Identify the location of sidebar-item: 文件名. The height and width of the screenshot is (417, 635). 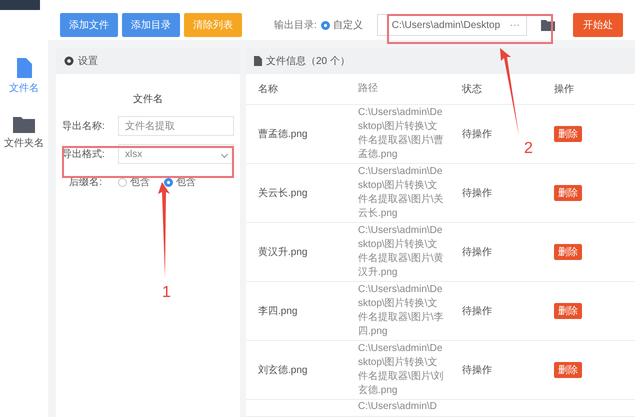
(24, 76).